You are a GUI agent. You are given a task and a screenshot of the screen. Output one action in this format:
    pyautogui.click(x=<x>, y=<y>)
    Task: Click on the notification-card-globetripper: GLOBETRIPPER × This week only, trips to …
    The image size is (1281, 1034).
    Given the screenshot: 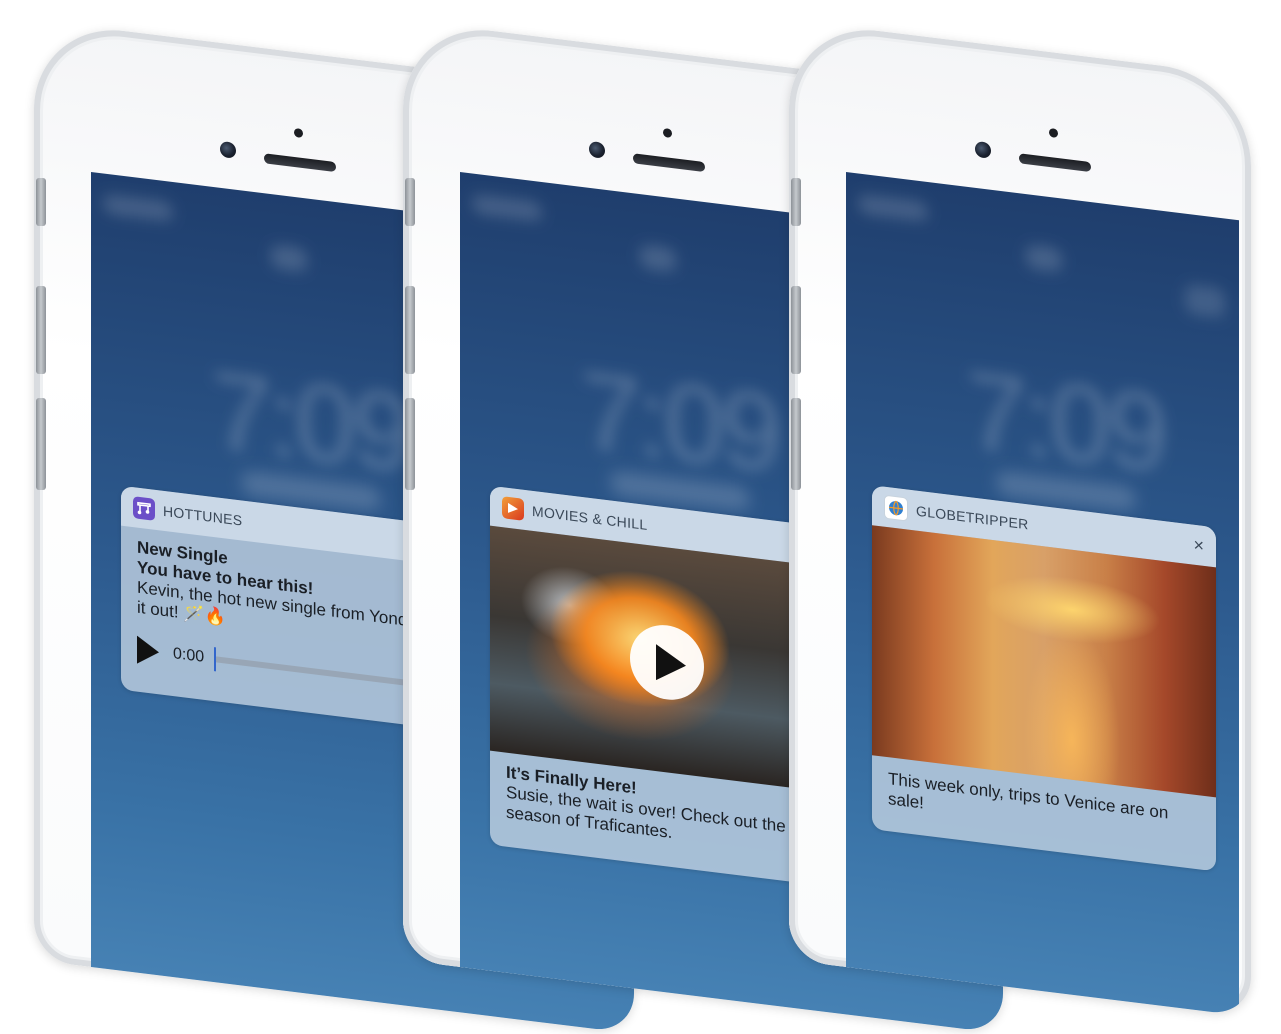 What is the action you would take?
    pyautogui.click(x=1044, y=678)
    